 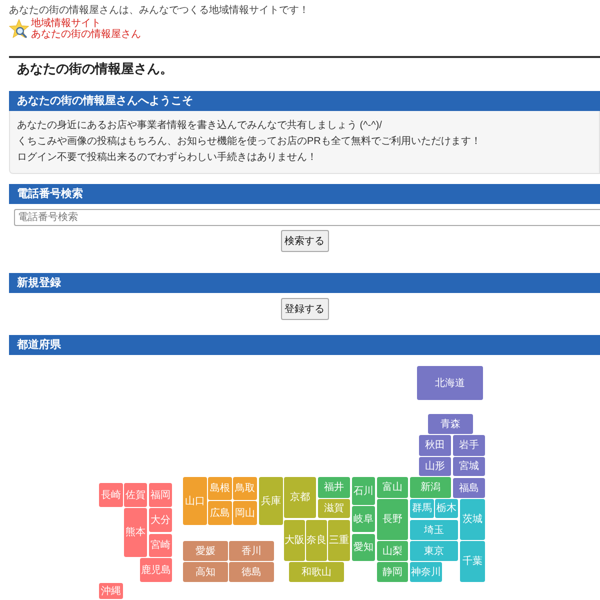 What do you see at coordinates (434, 530) in the screenshot?
I see `prefecture-tile: 埼玉` at bounding box center [434, 530].